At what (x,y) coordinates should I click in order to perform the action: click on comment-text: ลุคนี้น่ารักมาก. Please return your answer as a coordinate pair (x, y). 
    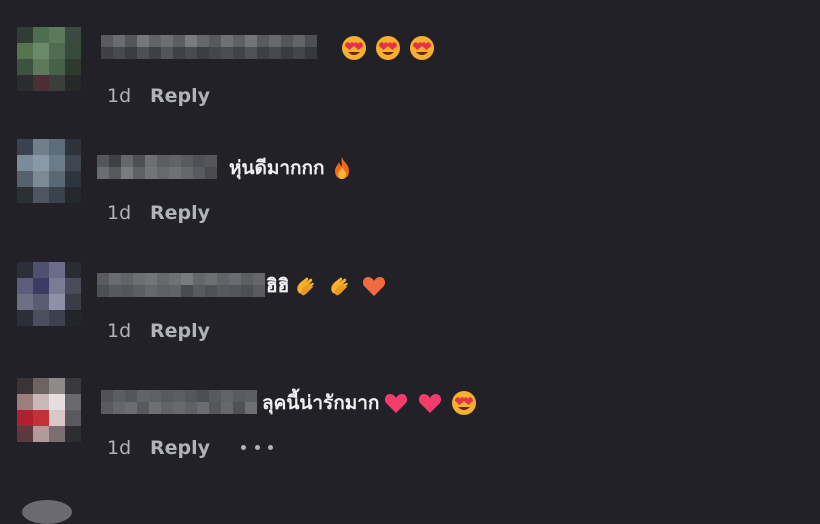
    Looking at the image, I should click on (321, 403).